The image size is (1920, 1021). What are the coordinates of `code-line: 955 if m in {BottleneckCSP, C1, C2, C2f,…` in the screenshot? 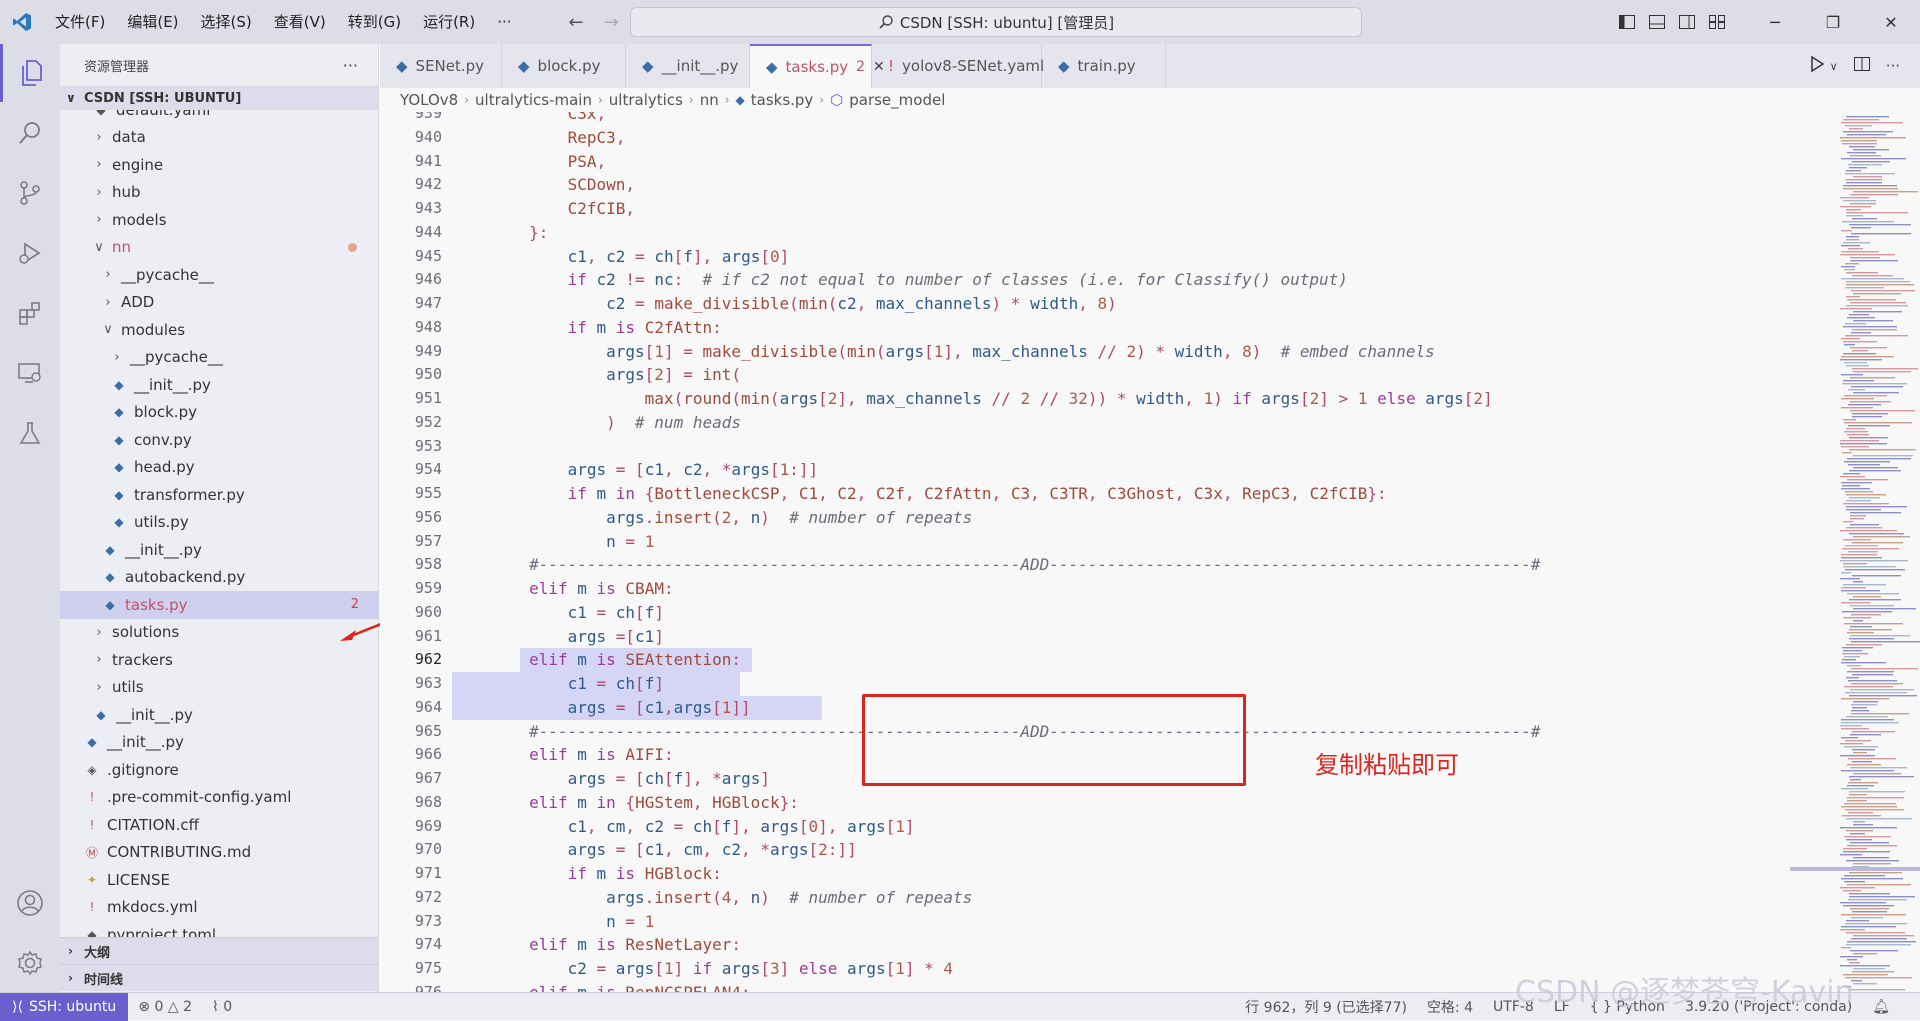 It's located at (1085, 494).